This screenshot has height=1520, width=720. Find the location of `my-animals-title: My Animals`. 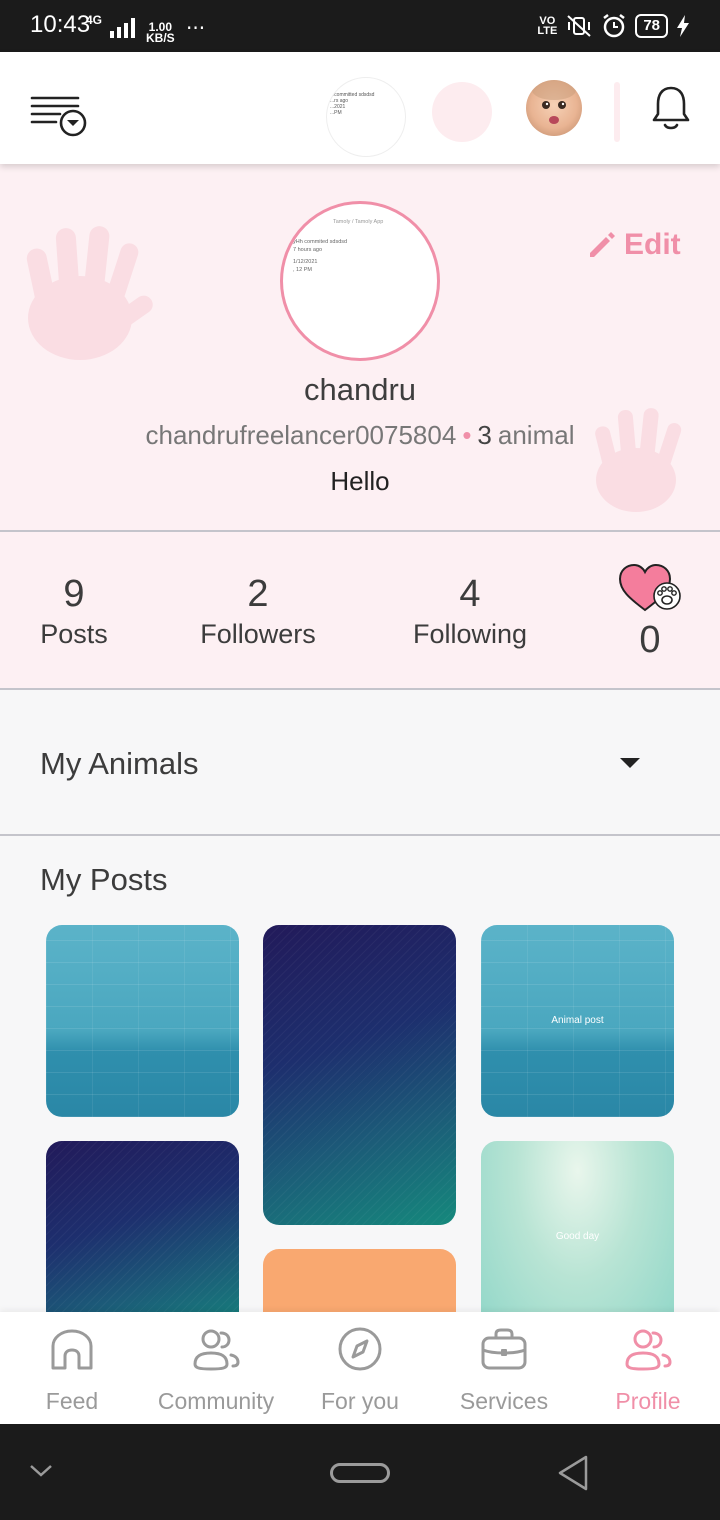

my-animals-title: My Animals is located at coordinates (119, 763).